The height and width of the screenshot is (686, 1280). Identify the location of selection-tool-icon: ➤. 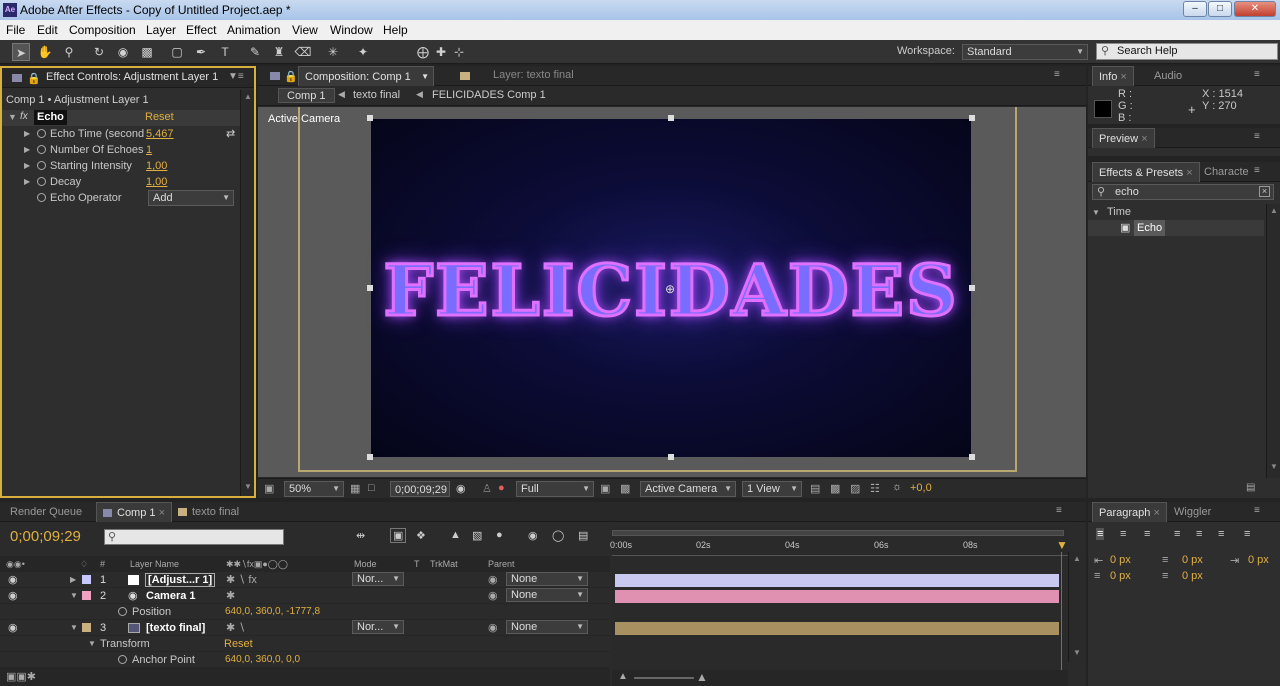
(21, 52).